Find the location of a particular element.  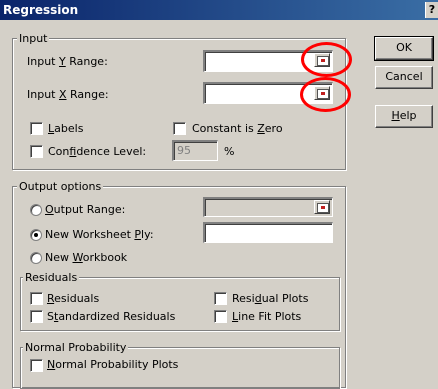

constant-is-zero-checkbox is located at coordinates (179, 128).